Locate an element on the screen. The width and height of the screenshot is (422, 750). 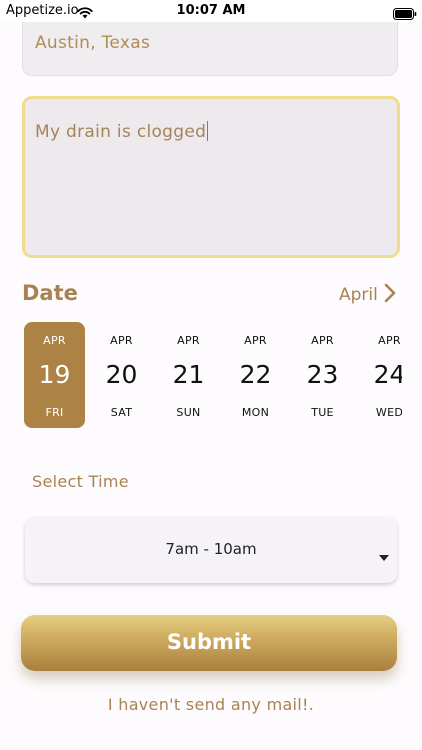
select-time-label: Select Time is located at coordinates (80, 481).